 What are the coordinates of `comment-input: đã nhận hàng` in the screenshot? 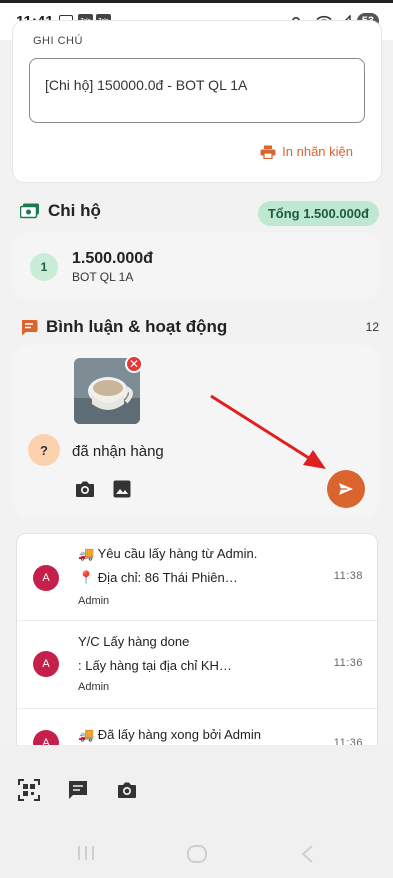 It's located at (118, 451).